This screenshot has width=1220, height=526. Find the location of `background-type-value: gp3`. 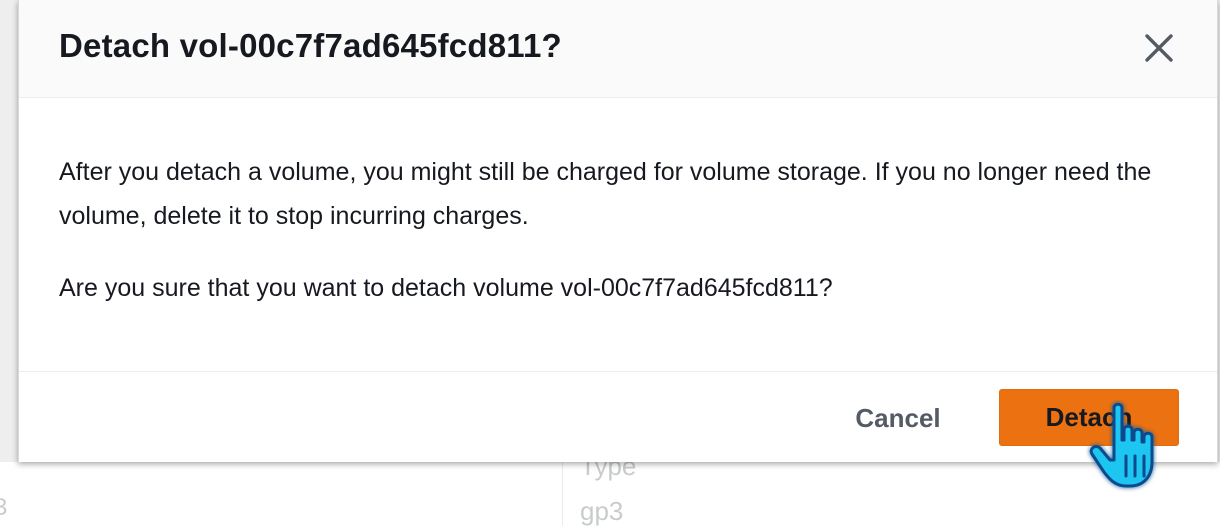

background-type-value: gp3 is located at coordinates (602, 511).